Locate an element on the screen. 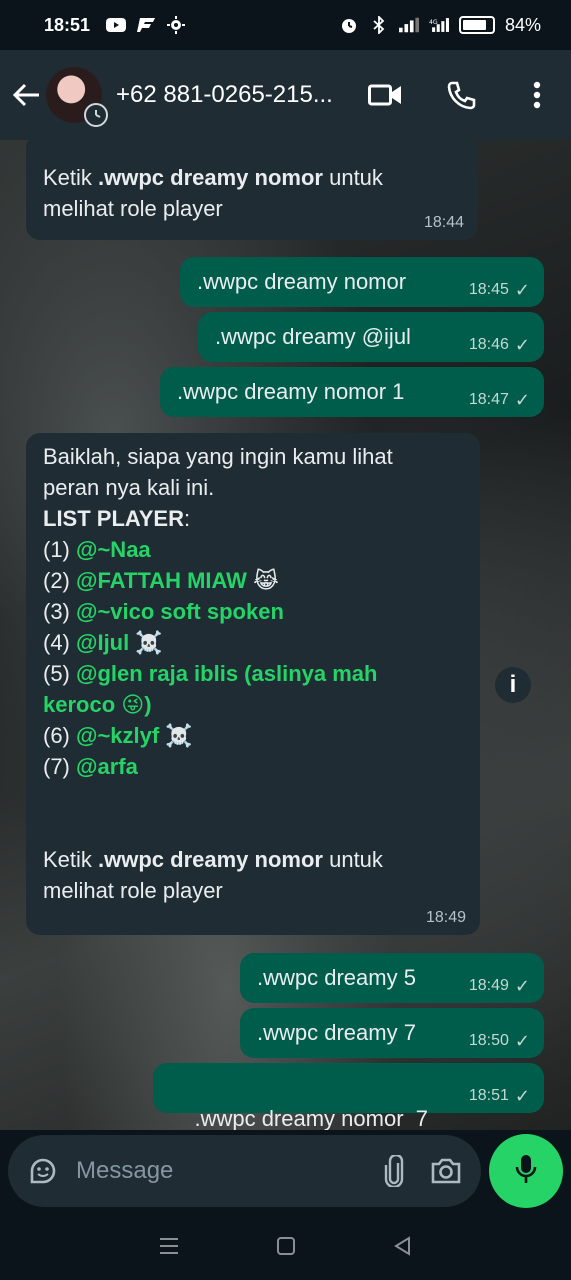 This screenshot has width=571, height=1280. list-item: (2) @FATTAH MIAW 😹 is located at coordinates (161, 580).